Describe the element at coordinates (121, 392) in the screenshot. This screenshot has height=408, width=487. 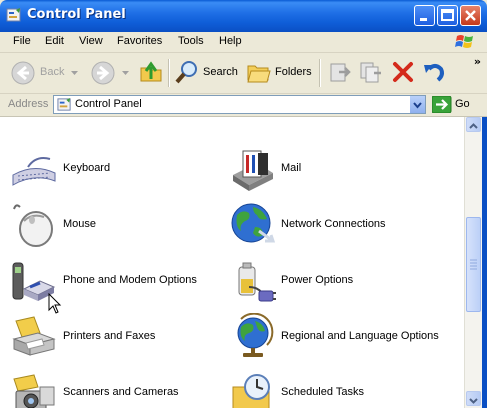
I see `item-label: Scanners and Cameras` at that location.